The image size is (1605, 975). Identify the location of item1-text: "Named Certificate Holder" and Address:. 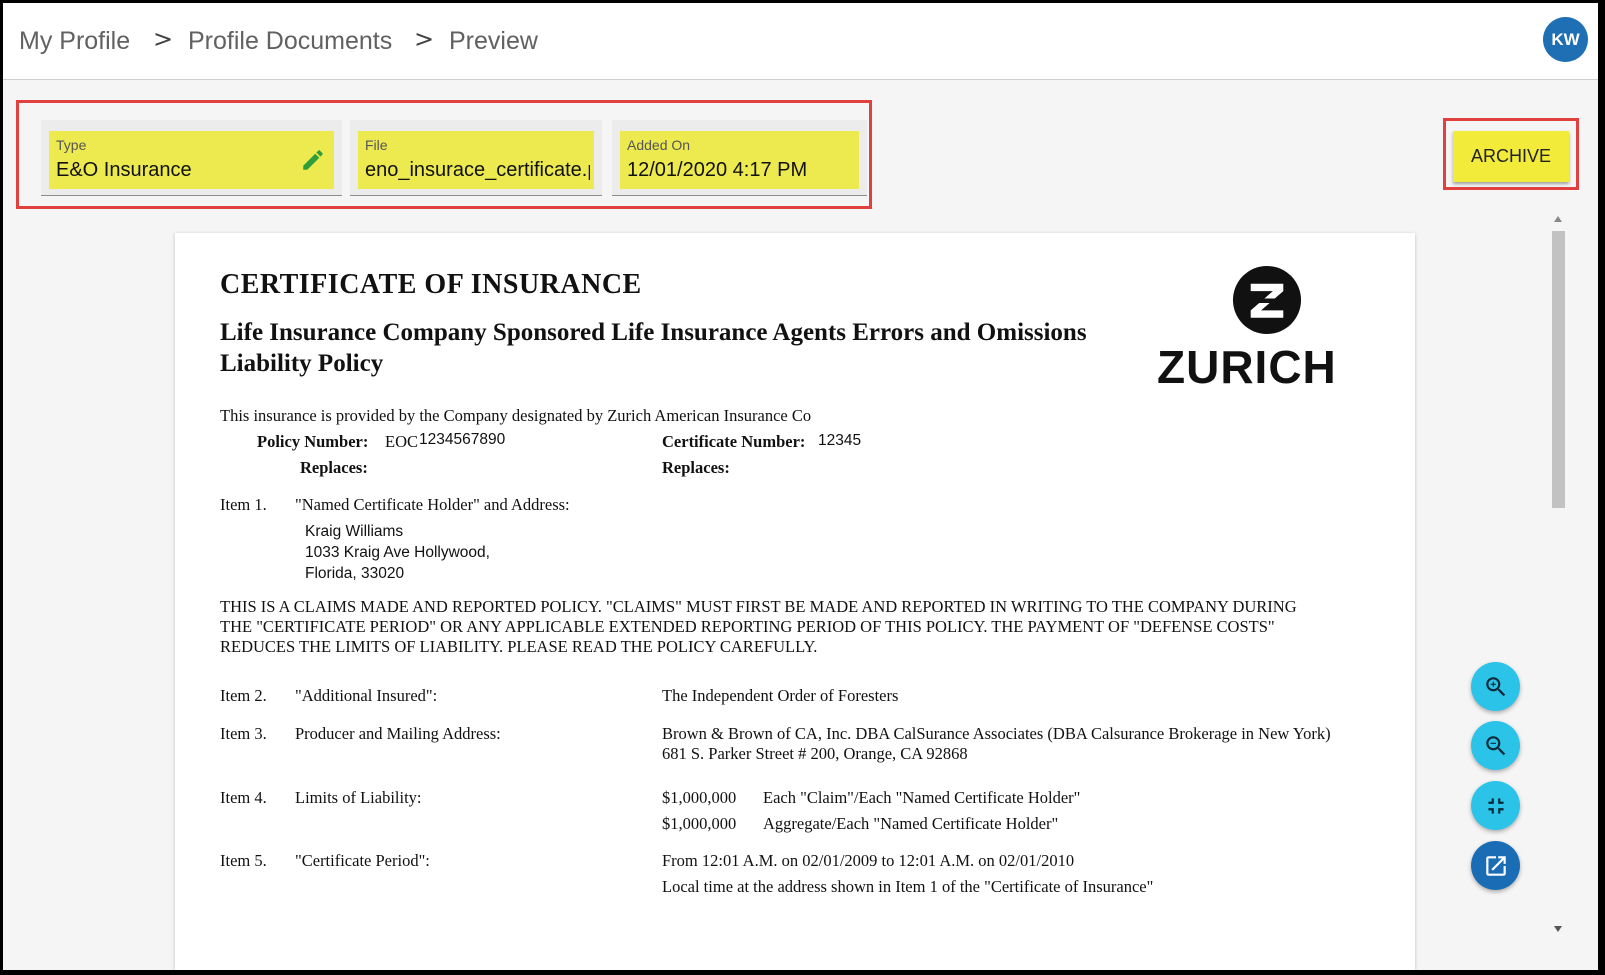
(432, 504).